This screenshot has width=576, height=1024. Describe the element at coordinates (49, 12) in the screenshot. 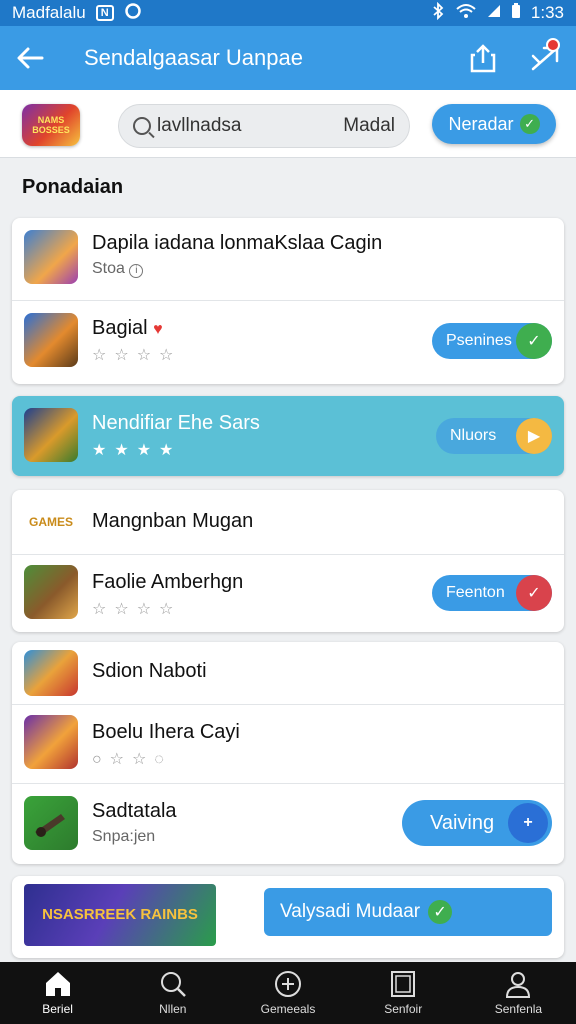

I see `carrier-label: Madfalalu` at that location.